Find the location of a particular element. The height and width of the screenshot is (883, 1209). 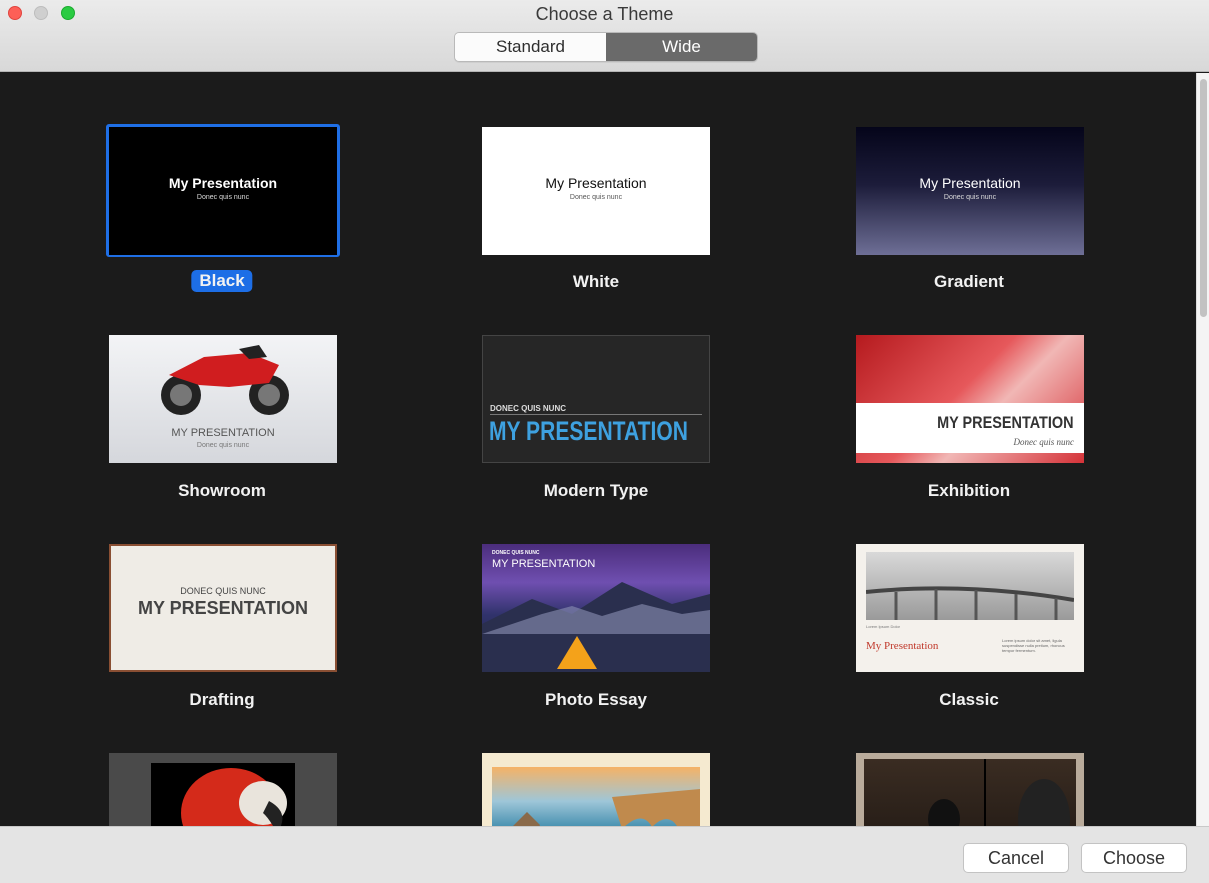

theme-thumb-gradient: My Presentation Donec quis nunc is located at coordinates (970, 191).